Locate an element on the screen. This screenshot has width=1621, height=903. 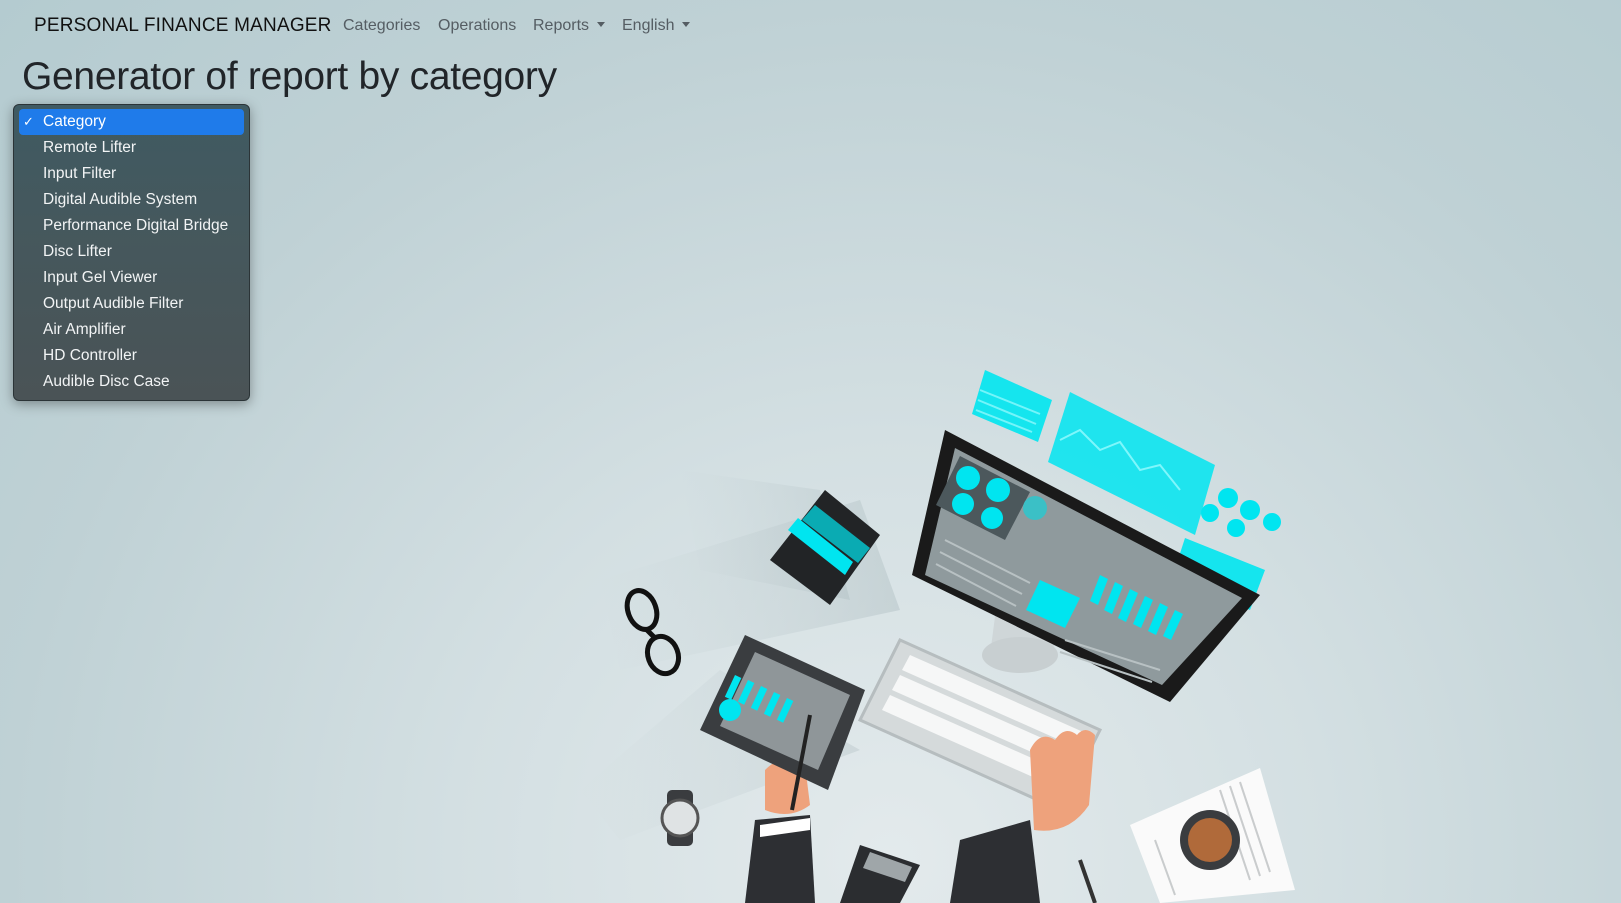
nav-reports-dropdown: Reports is located at coordinates (569, 26).